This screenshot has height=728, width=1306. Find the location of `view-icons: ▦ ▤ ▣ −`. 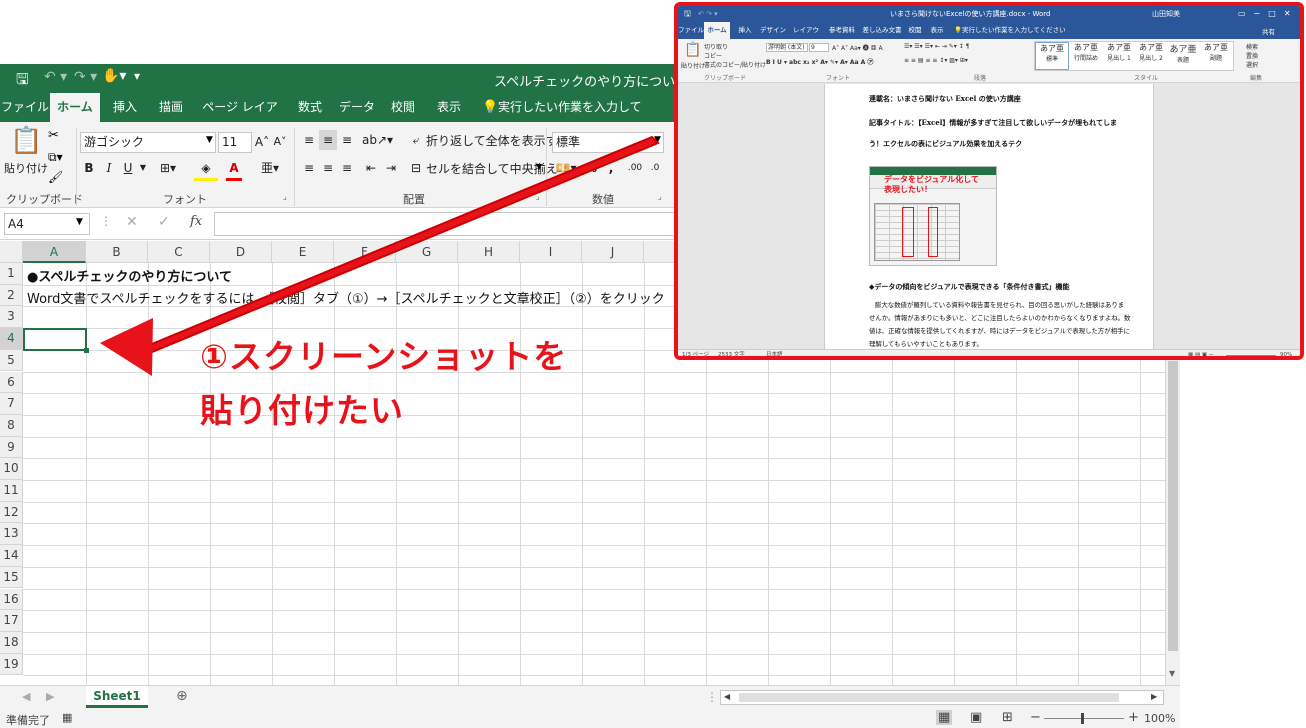

view-icons: ▦ ▤ ▣ − is located at coordinates (1200, 353).